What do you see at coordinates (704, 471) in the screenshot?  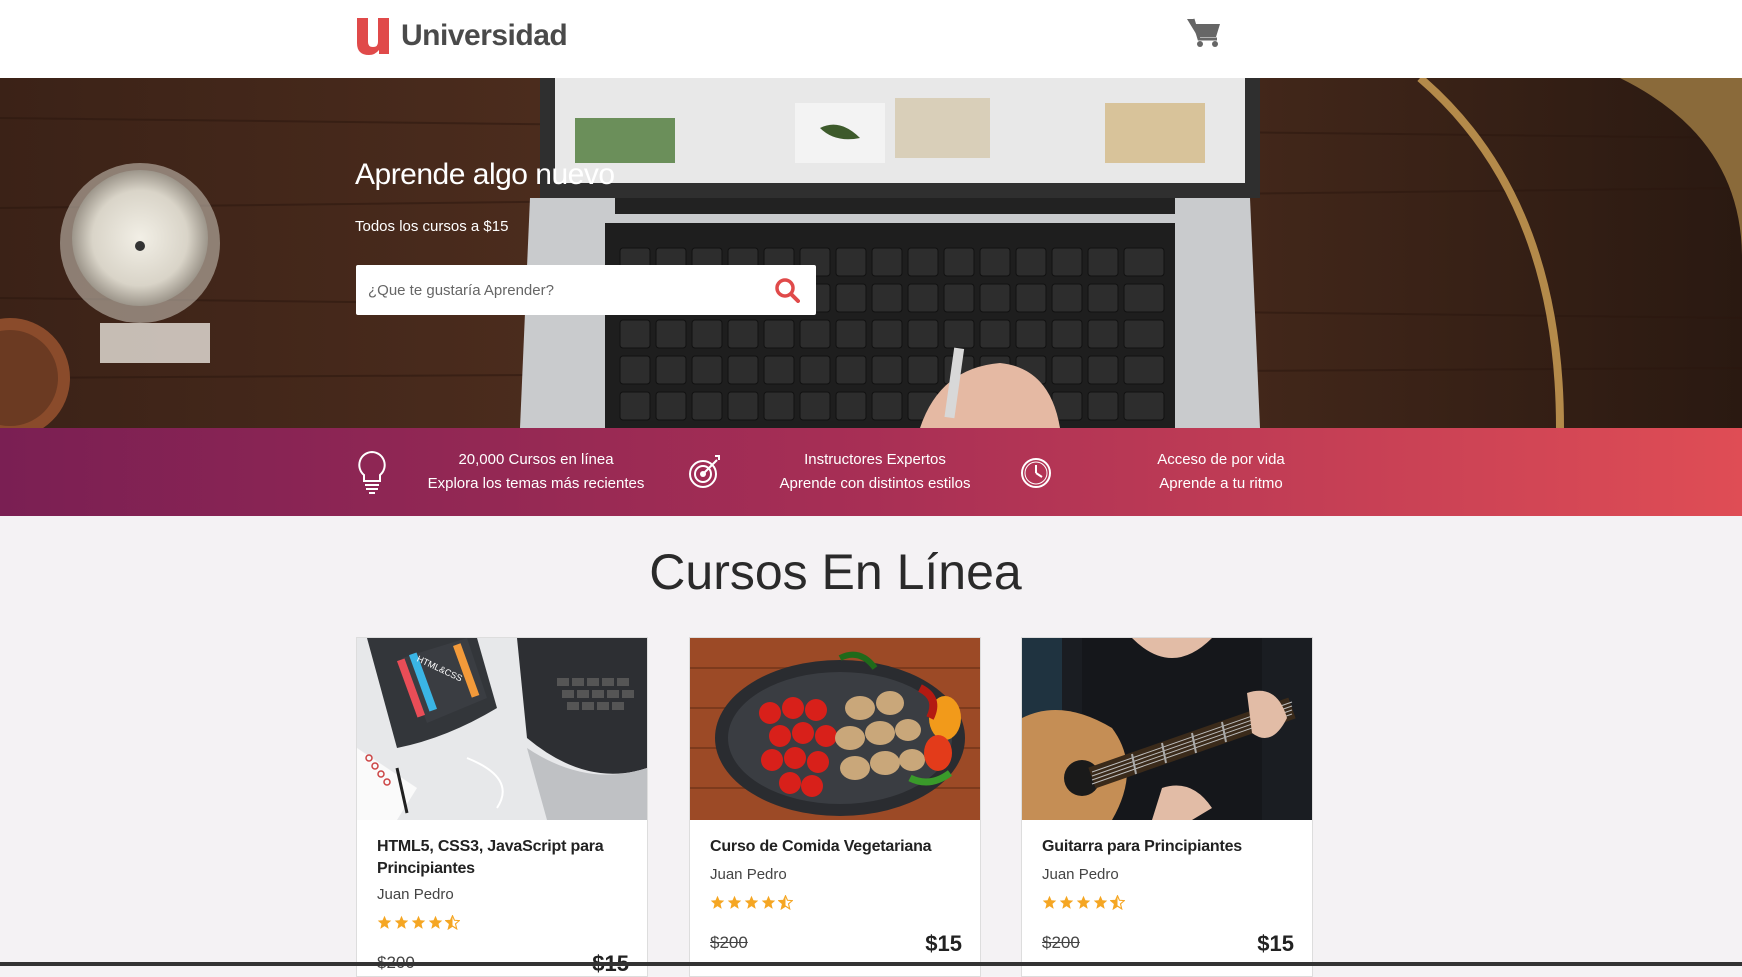 I see `target-icon` at bounding box center [704, 471].